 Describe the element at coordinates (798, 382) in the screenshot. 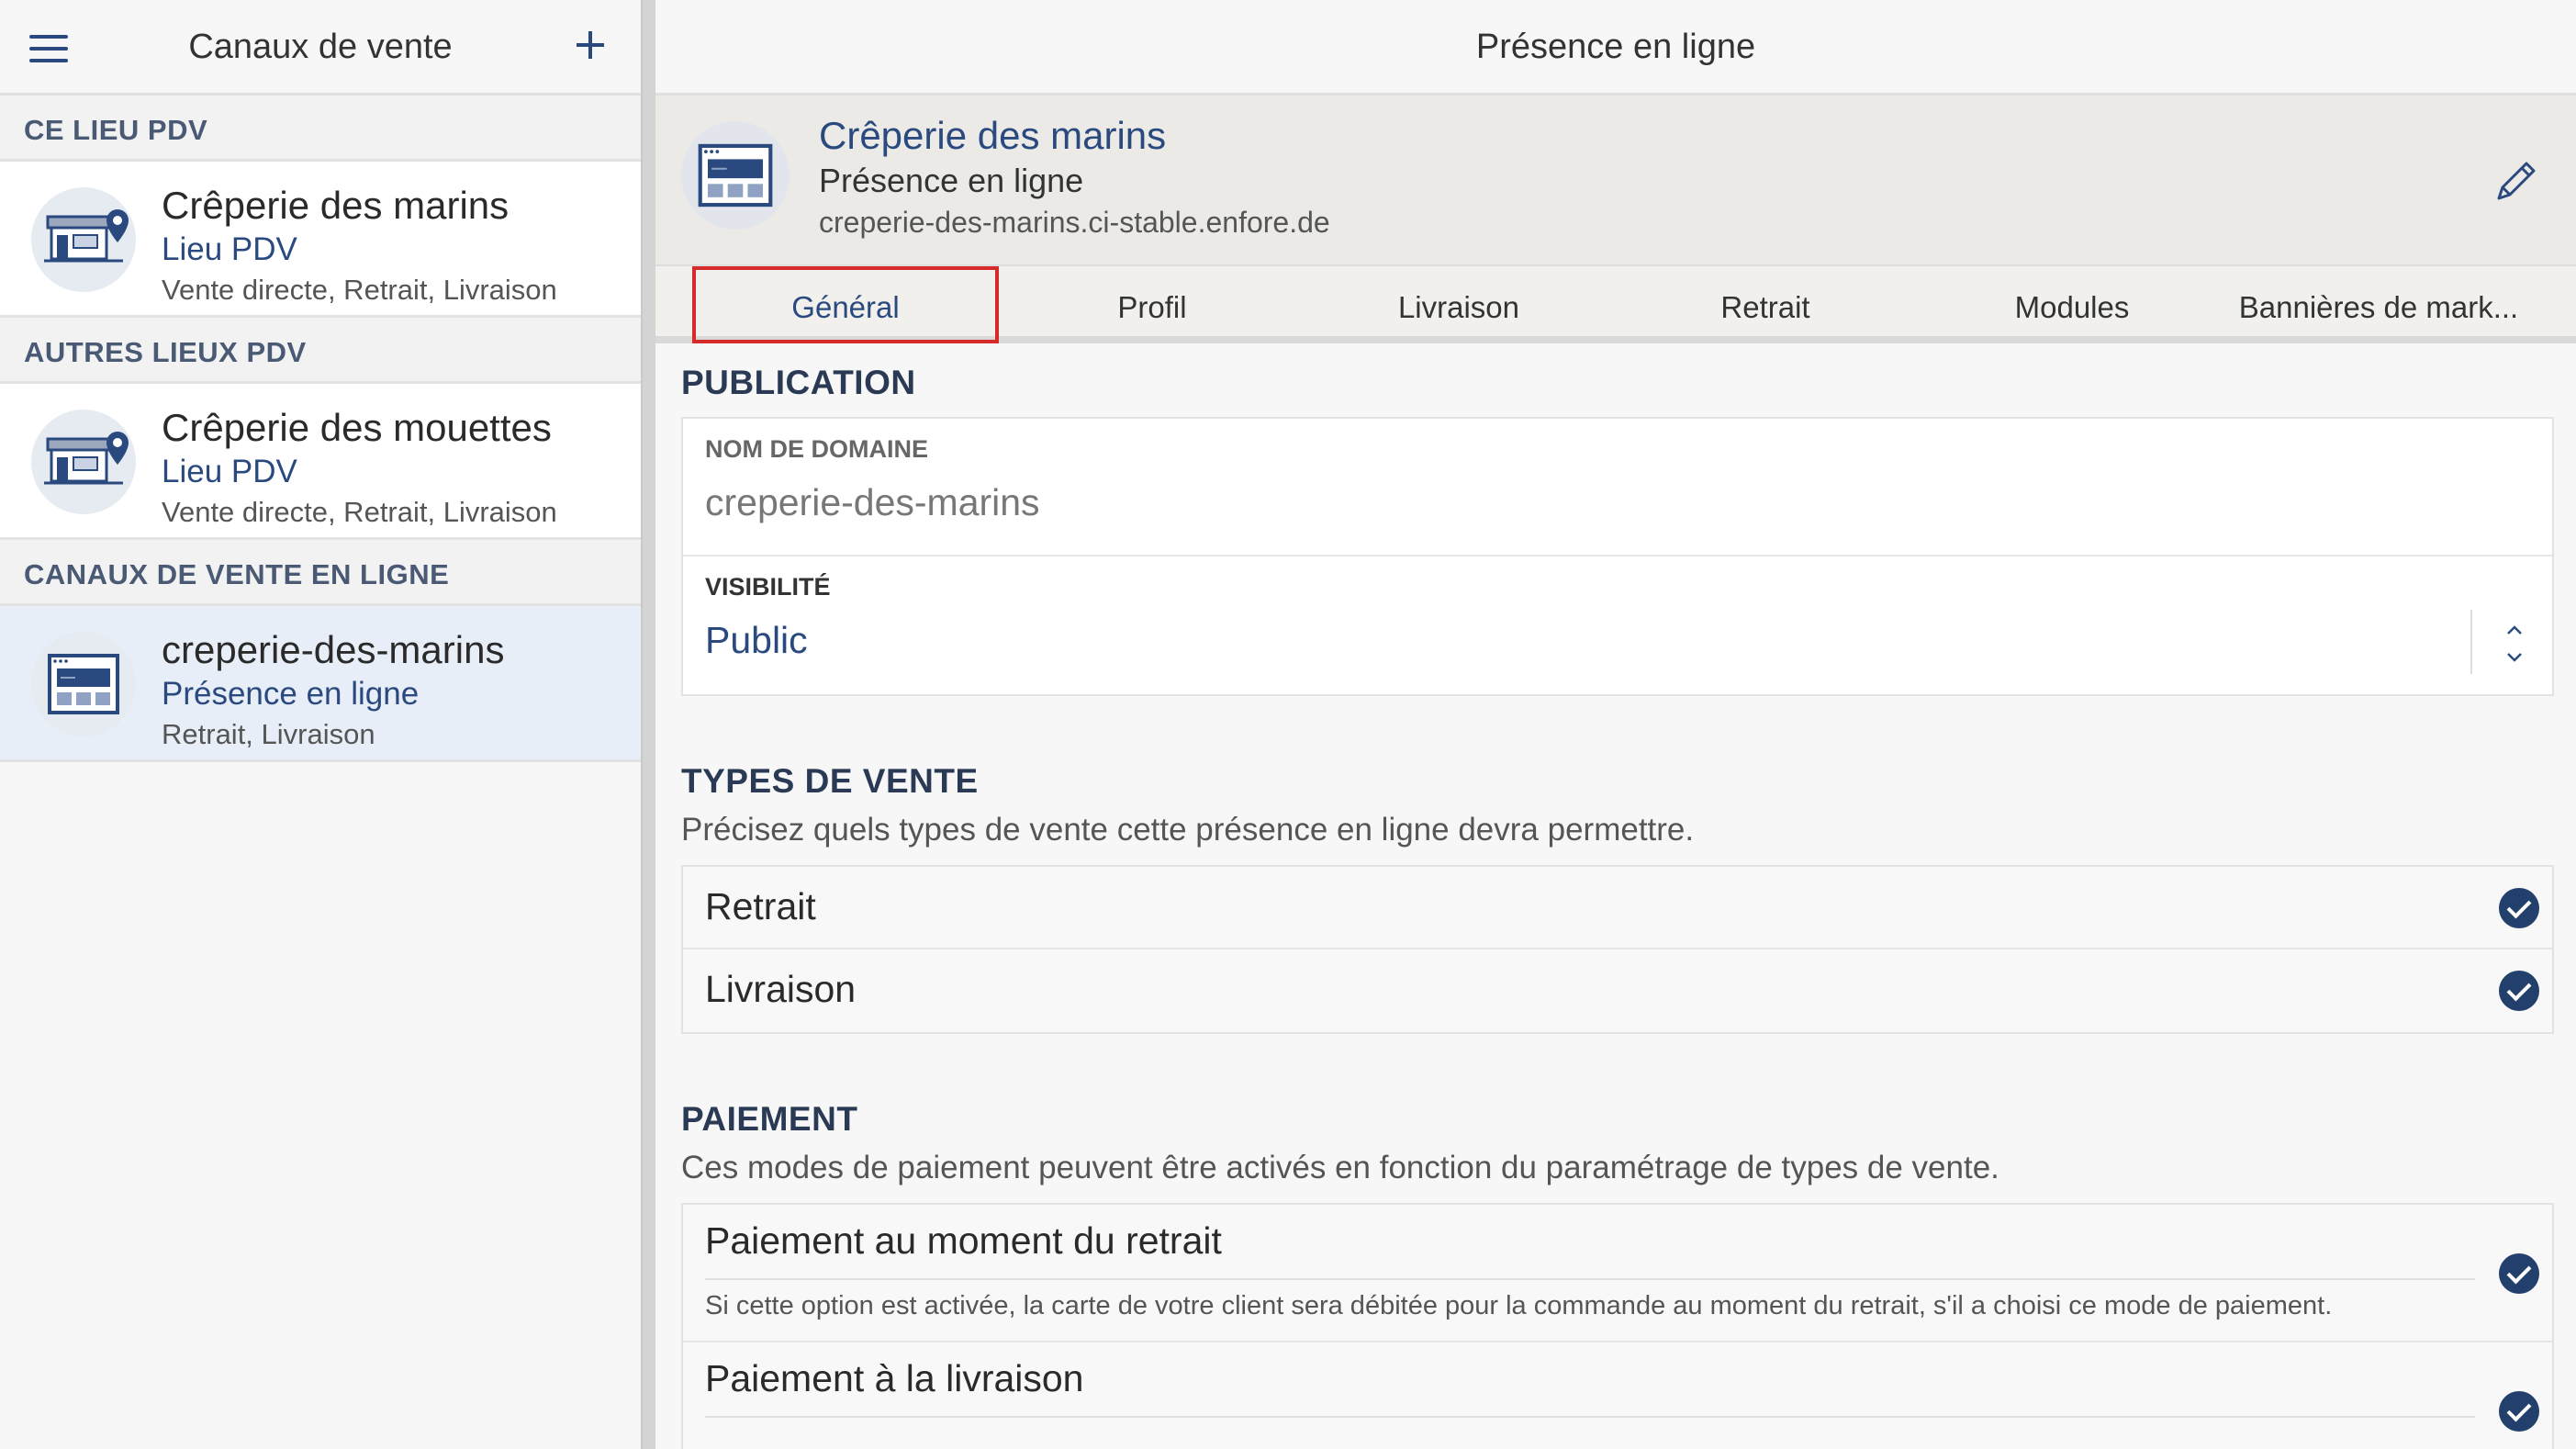

I see `section-title-publication: PUBLICATION` at that location.